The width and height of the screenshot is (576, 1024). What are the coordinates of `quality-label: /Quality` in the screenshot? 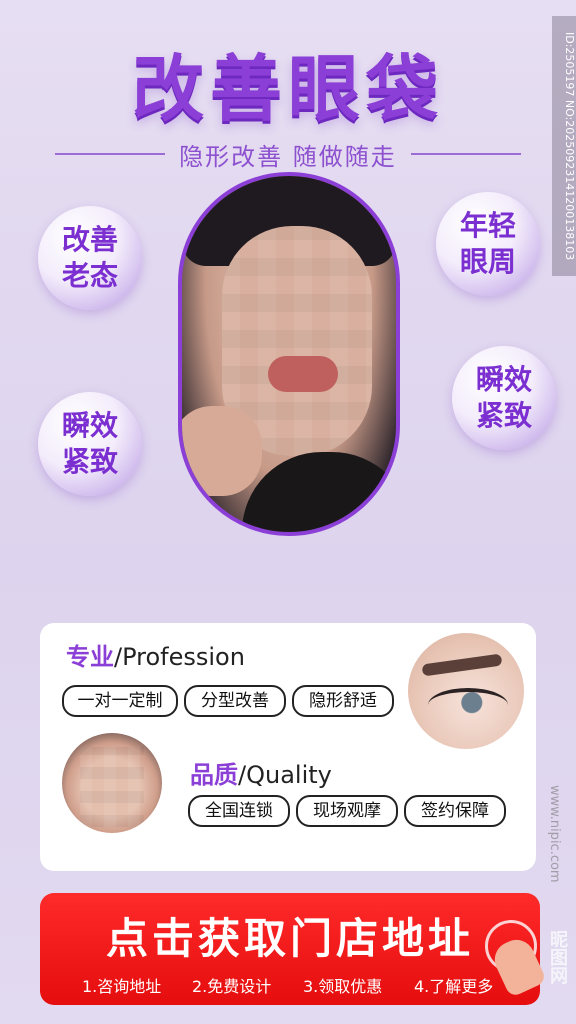 It's located at (285, 775).